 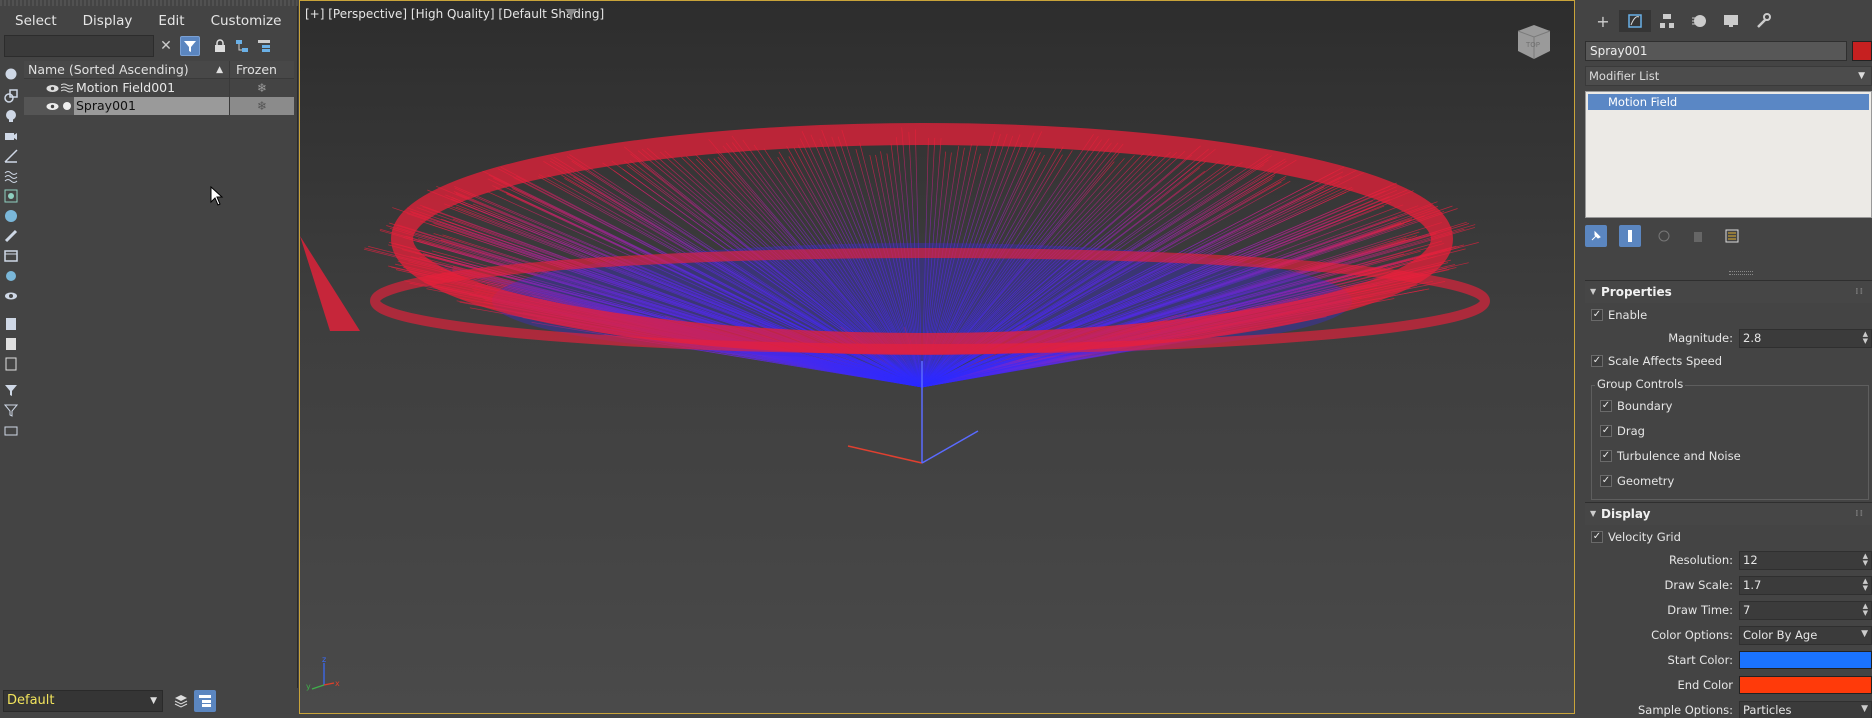 I want to click on camera-lens-icon, so click(x=11, y=430).